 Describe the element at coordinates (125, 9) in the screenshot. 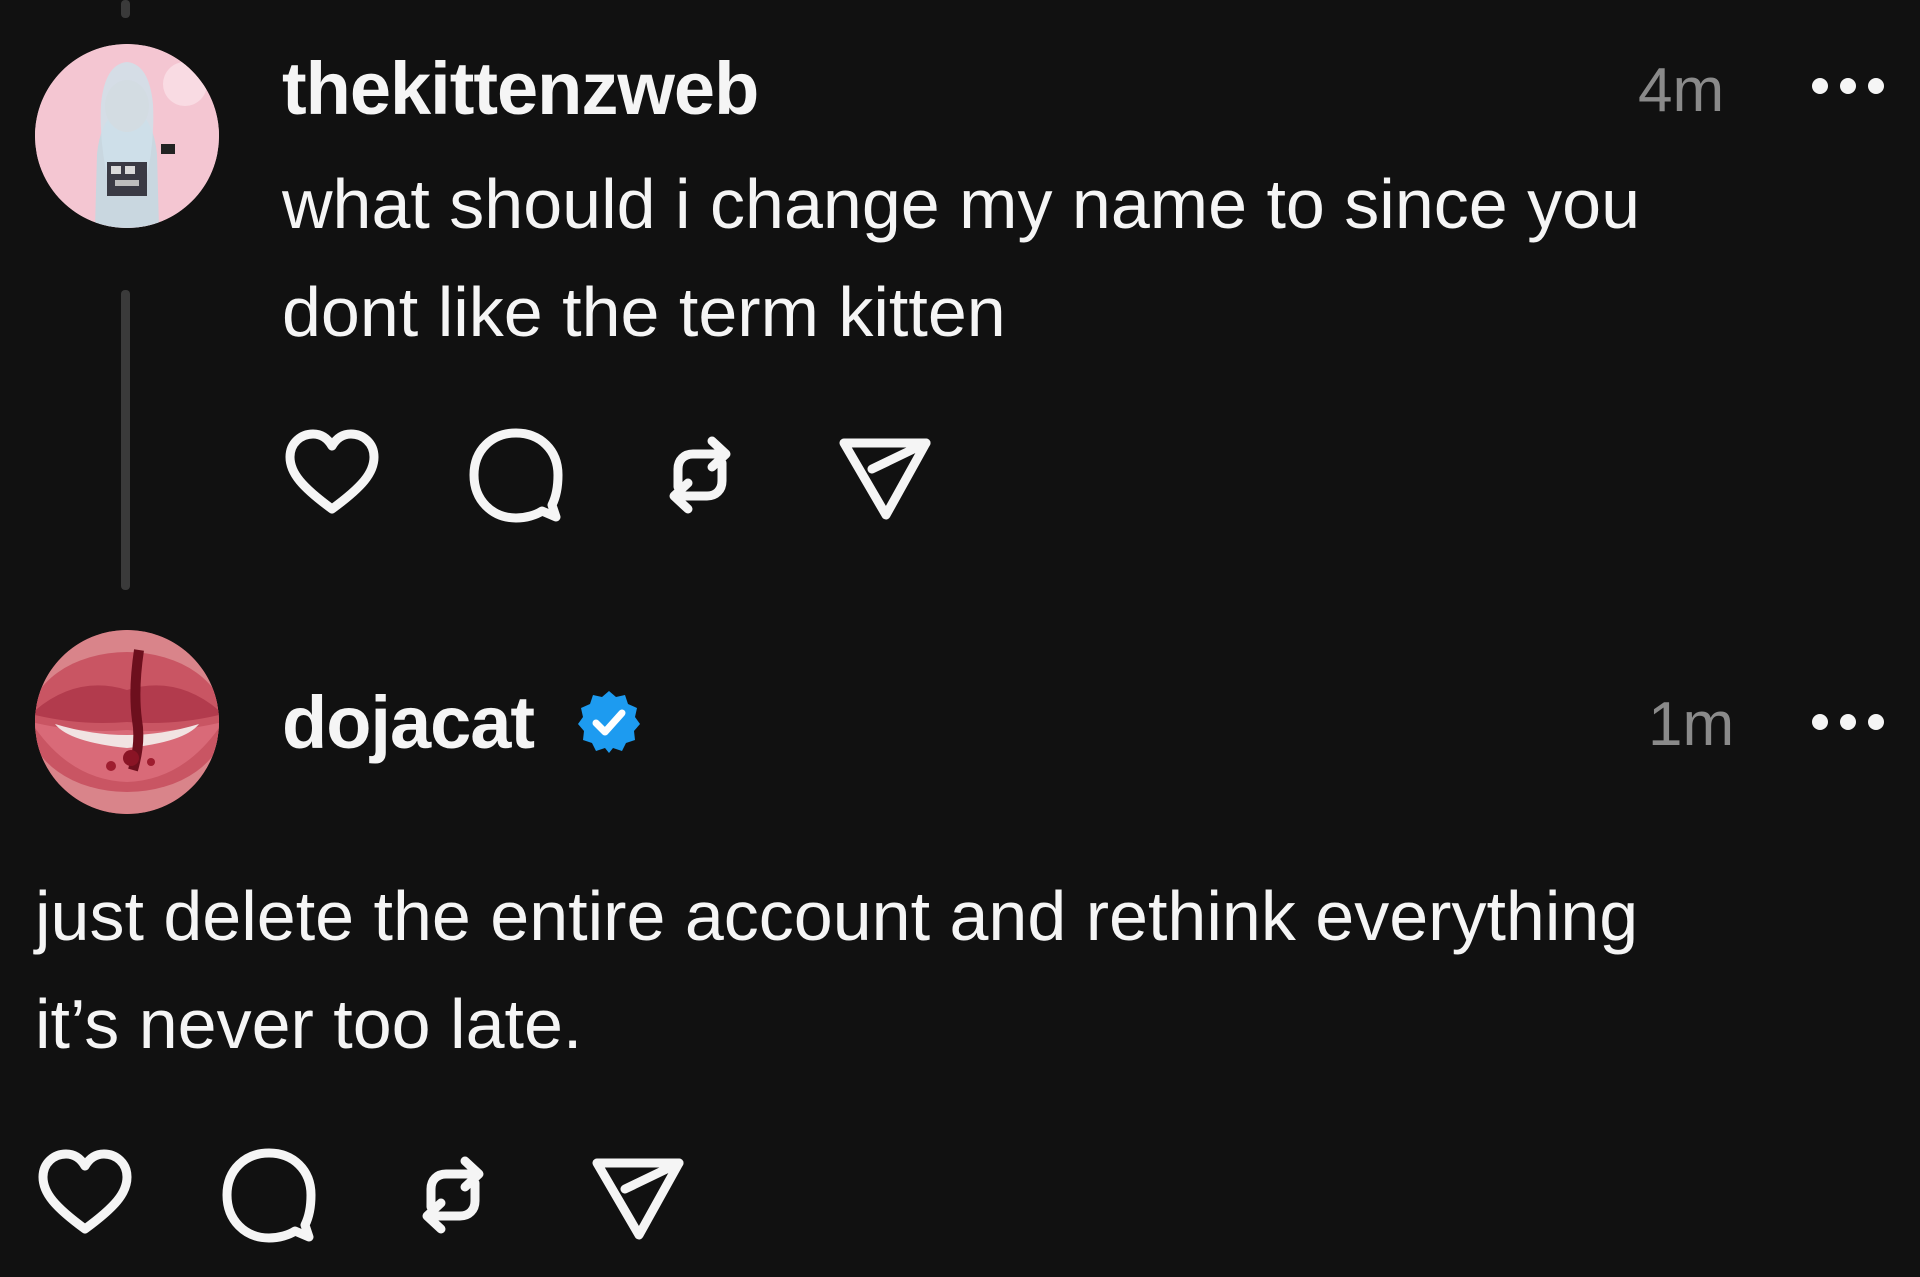

I see `thread-line-top` at that location.